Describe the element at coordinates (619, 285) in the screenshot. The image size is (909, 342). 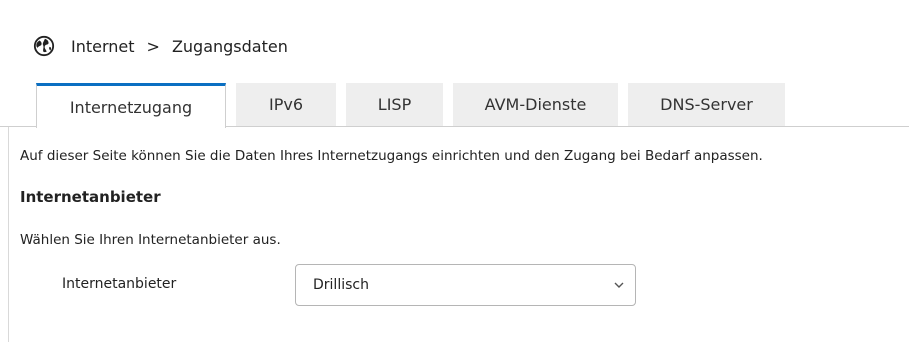
I see `chevron-down-icon` at that location.